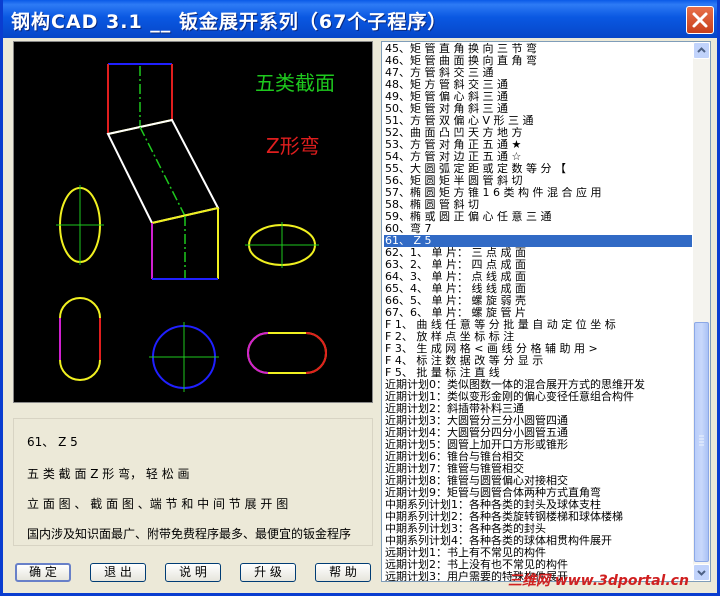 This screenshot has width=720, height=596. I want to click on vertical-scrollbar, so click(701, 311).